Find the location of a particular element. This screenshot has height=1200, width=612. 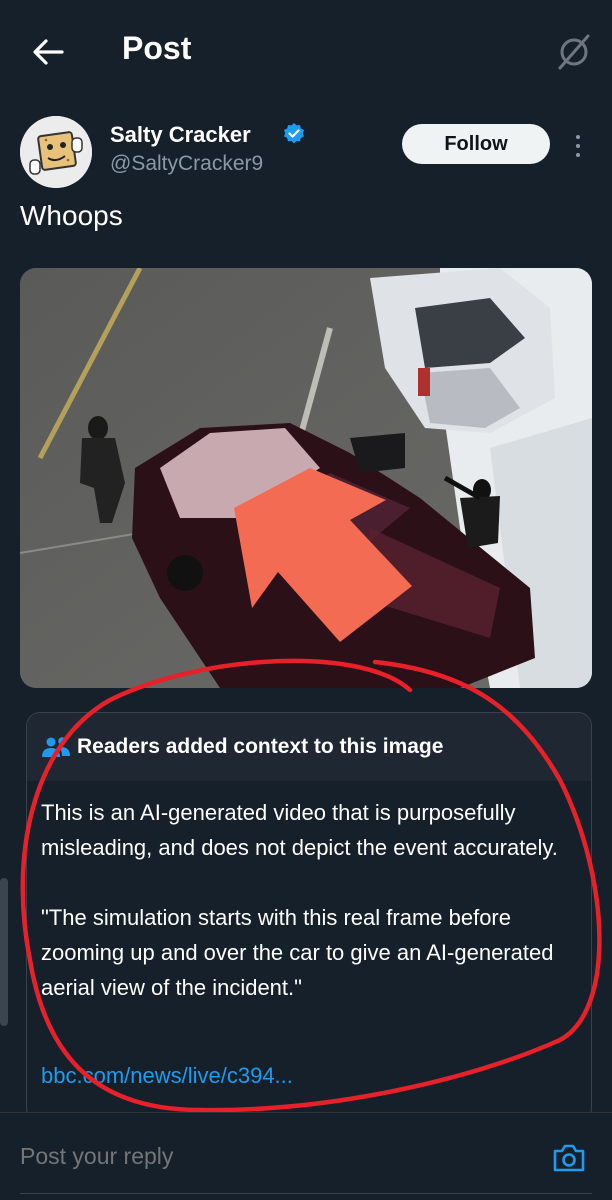

camera-icon is located at coordinates (569, 1158).